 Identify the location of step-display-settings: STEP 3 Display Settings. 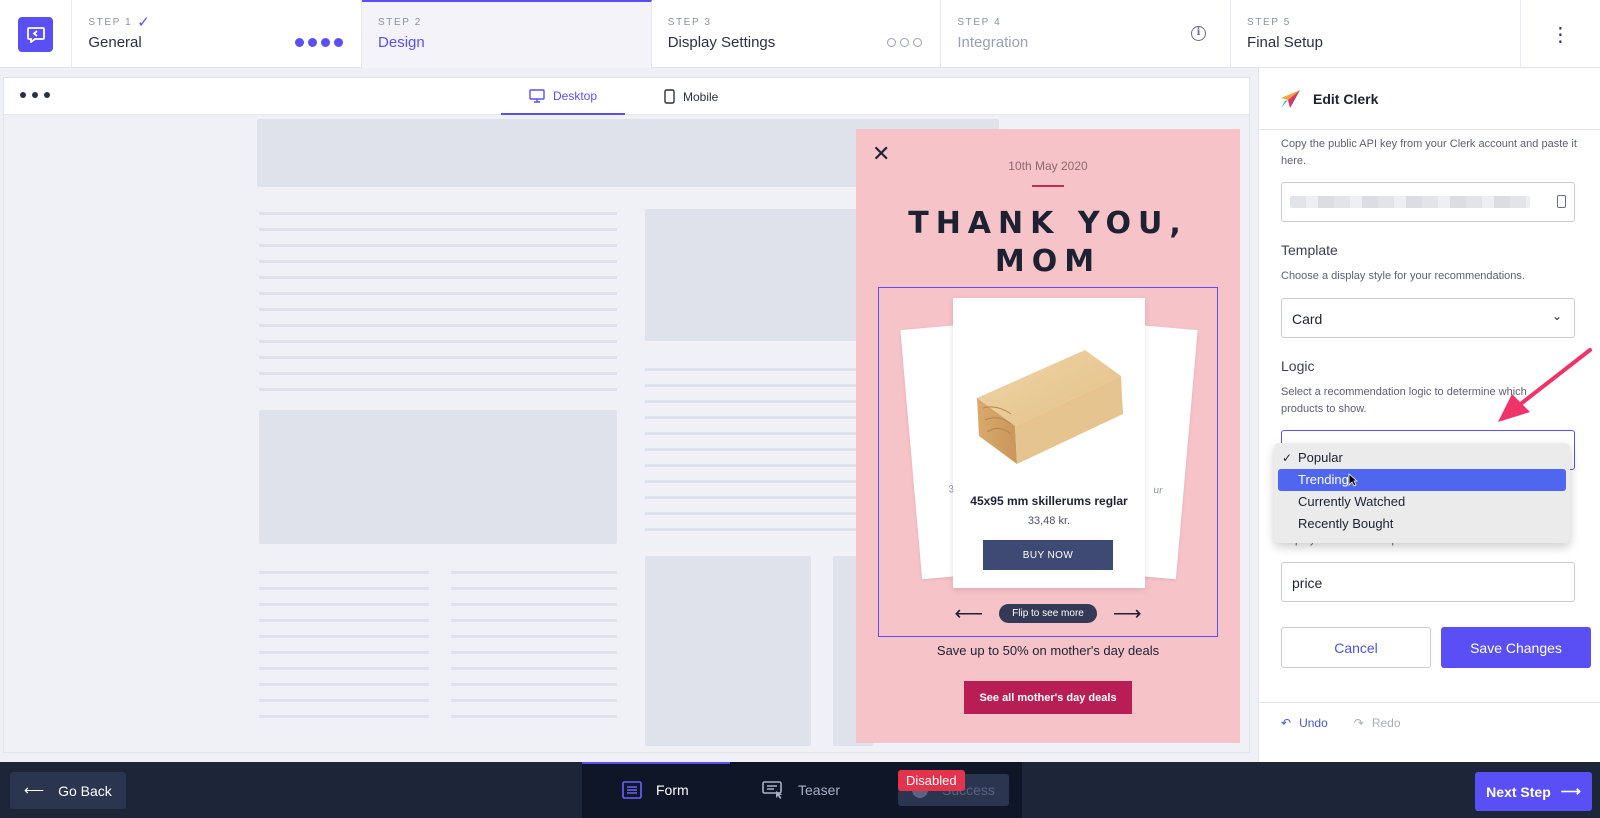
(797, 34).